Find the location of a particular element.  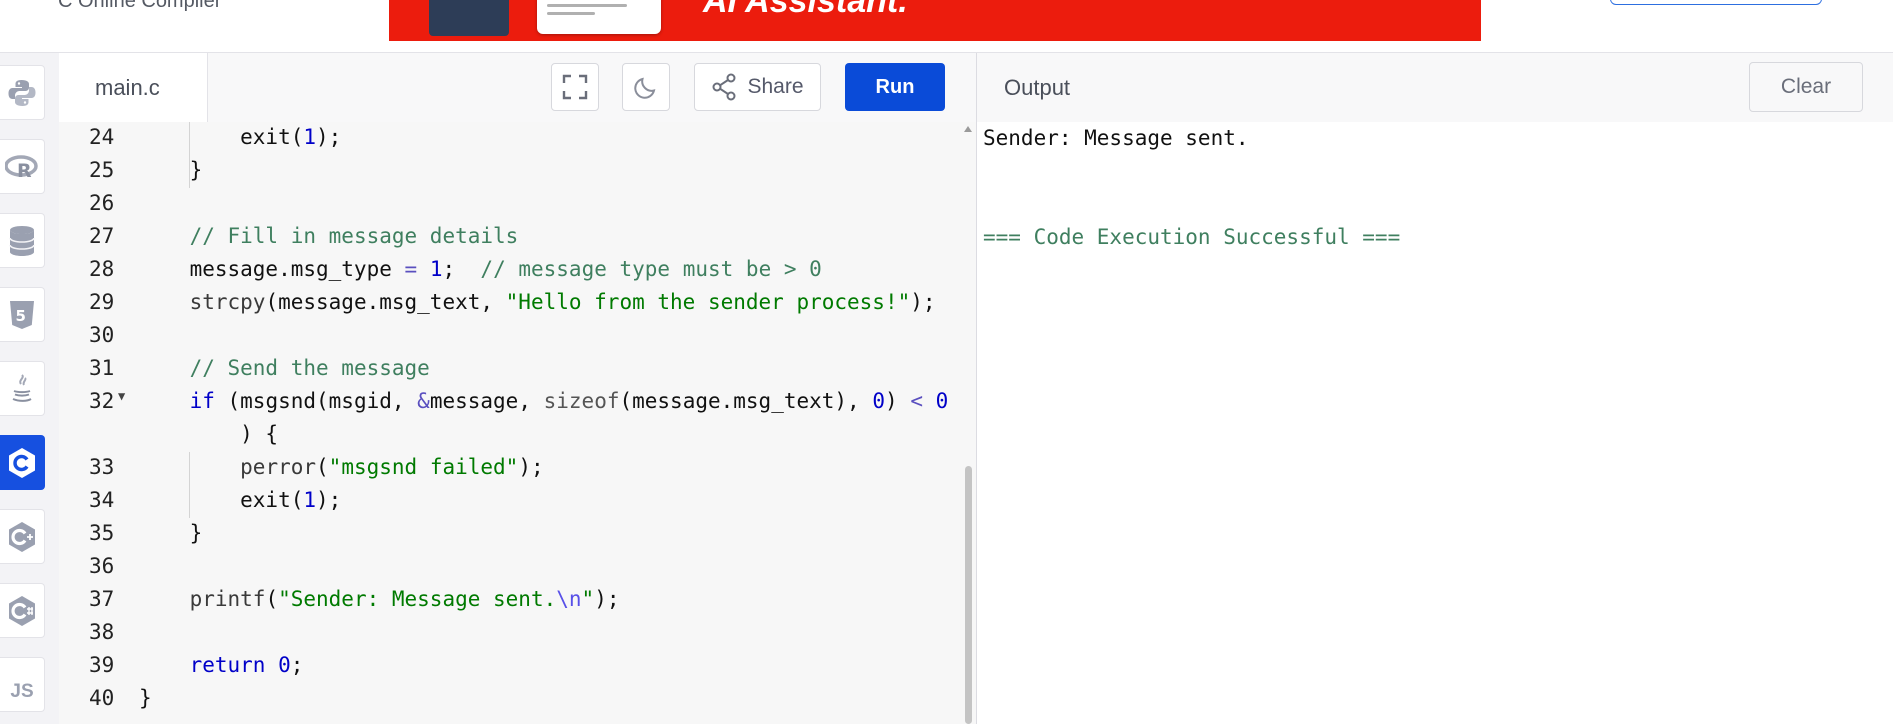

sidebar-item-sql is located at coordinates (22, 240).